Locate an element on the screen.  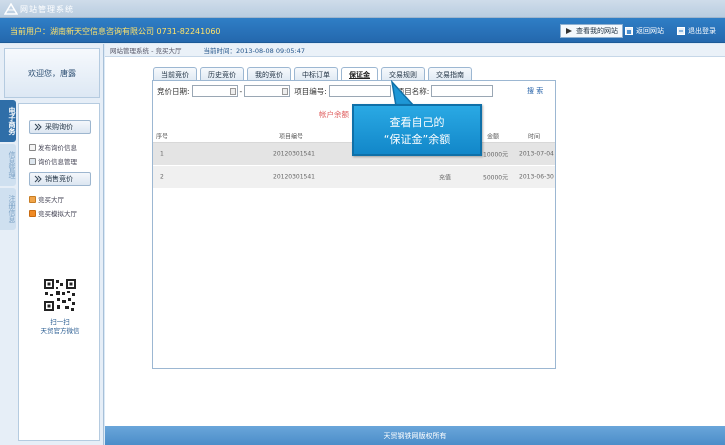
tab-my-bidding: 我的竞价 is located at coordinates (269, 74).